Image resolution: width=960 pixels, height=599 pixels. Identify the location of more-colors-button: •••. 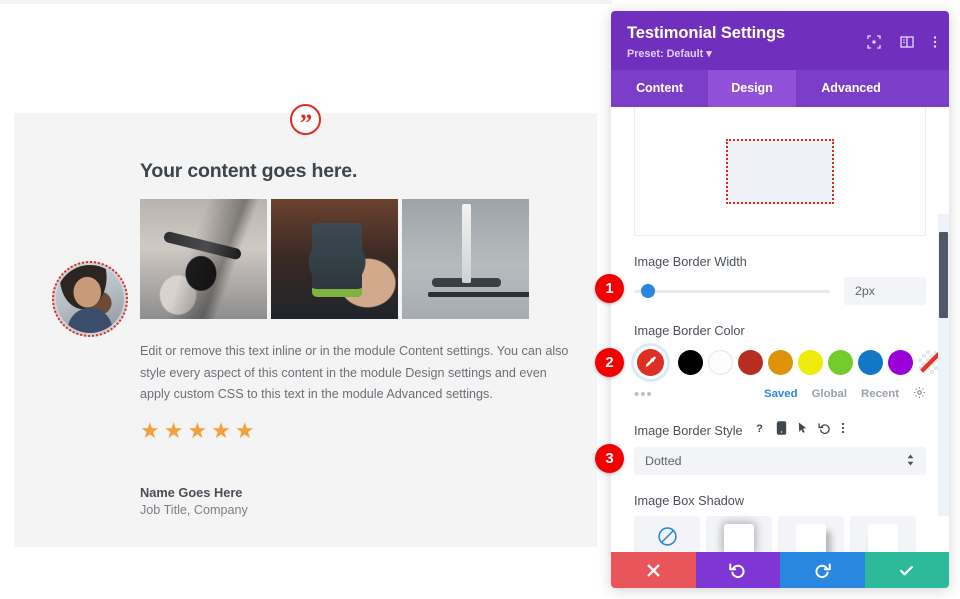
(643, 394).